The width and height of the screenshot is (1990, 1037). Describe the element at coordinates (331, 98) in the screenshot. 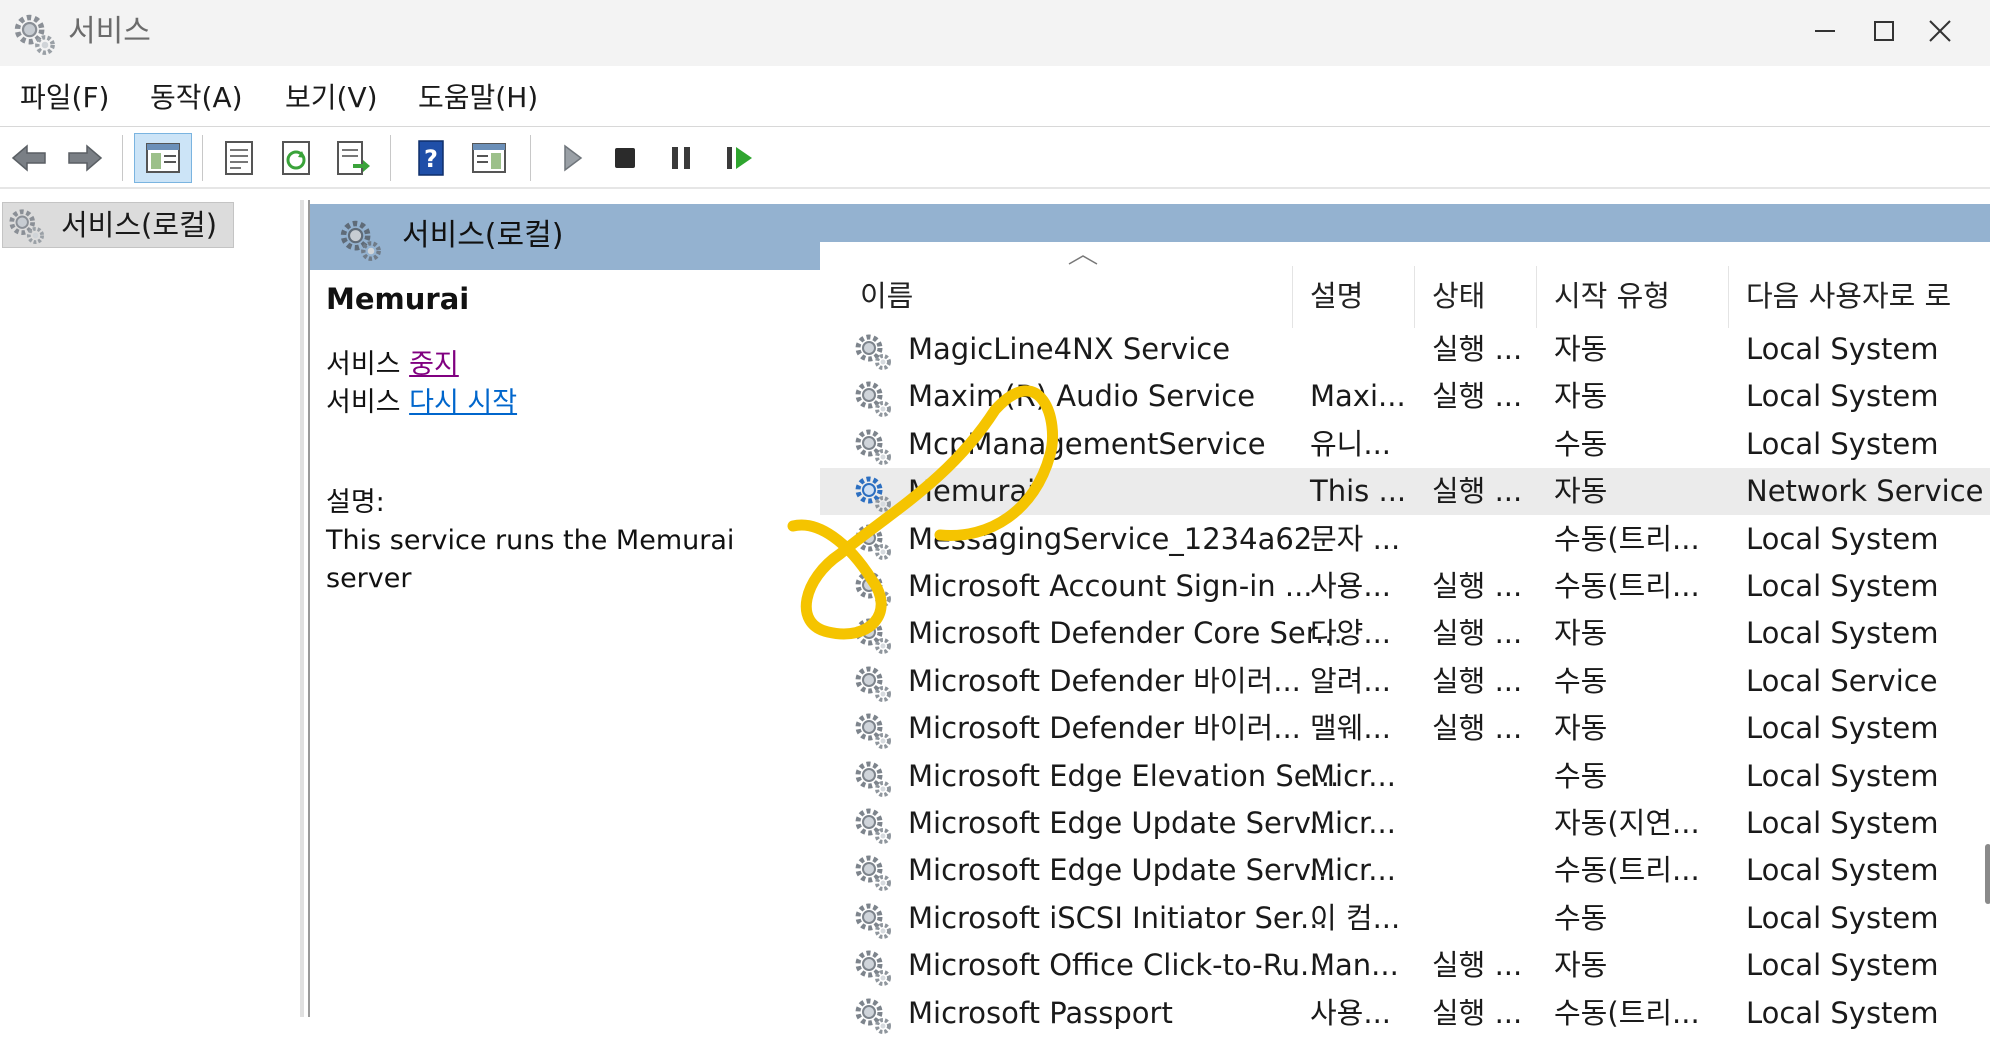

I see `menu-view: 보기(V)` at that location.